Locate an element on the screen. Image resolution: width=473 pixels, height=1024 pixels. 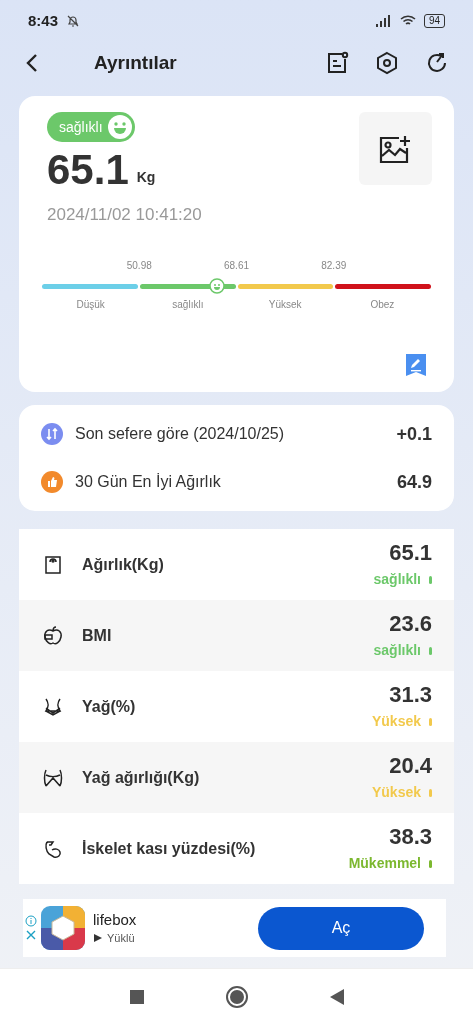
comparison-value: 64.9 is located at coordinates (414, 482).